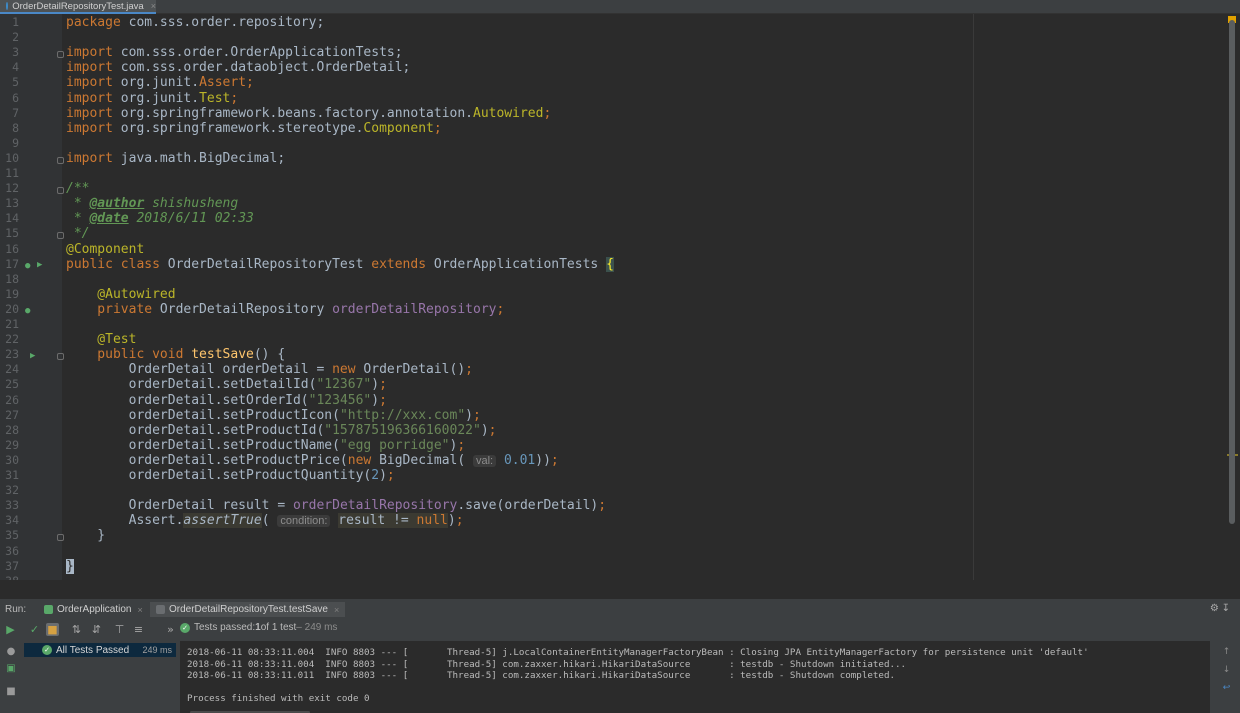 The image size is (1240, 713). I want to click on editor-tab-bar: OrderDetailRepositoryTest.java ×, so click(620, 7).